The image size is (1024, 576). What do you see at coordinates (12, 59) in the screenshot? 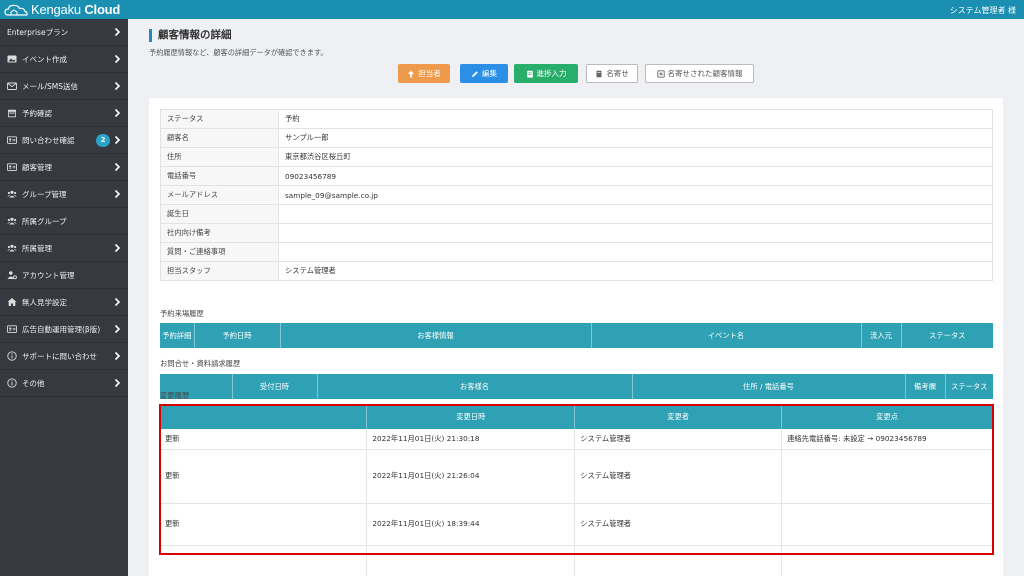
I see `image-icon` at bounding box center [12, 59].